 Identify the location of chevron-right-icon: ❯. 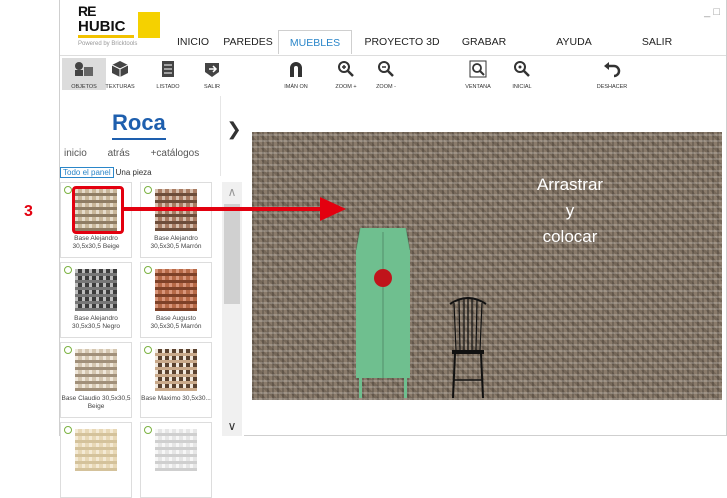
(234, 129).